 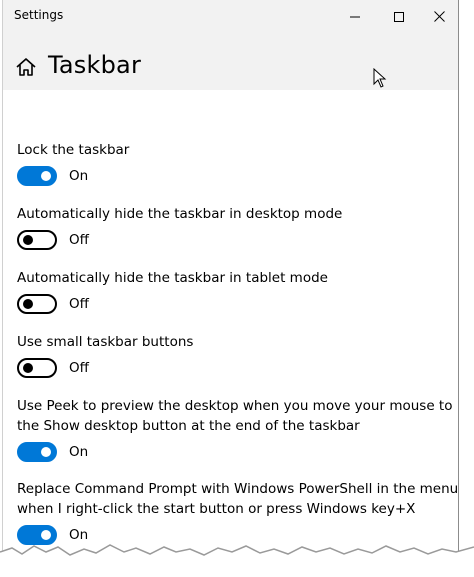 I want to click on home-icon, so click(x=26, y=67).